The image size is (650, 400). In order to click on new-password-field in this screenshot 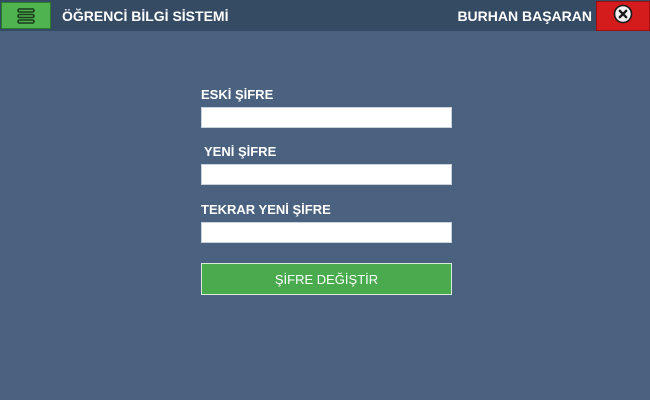, I will do `click(326, 174)`.